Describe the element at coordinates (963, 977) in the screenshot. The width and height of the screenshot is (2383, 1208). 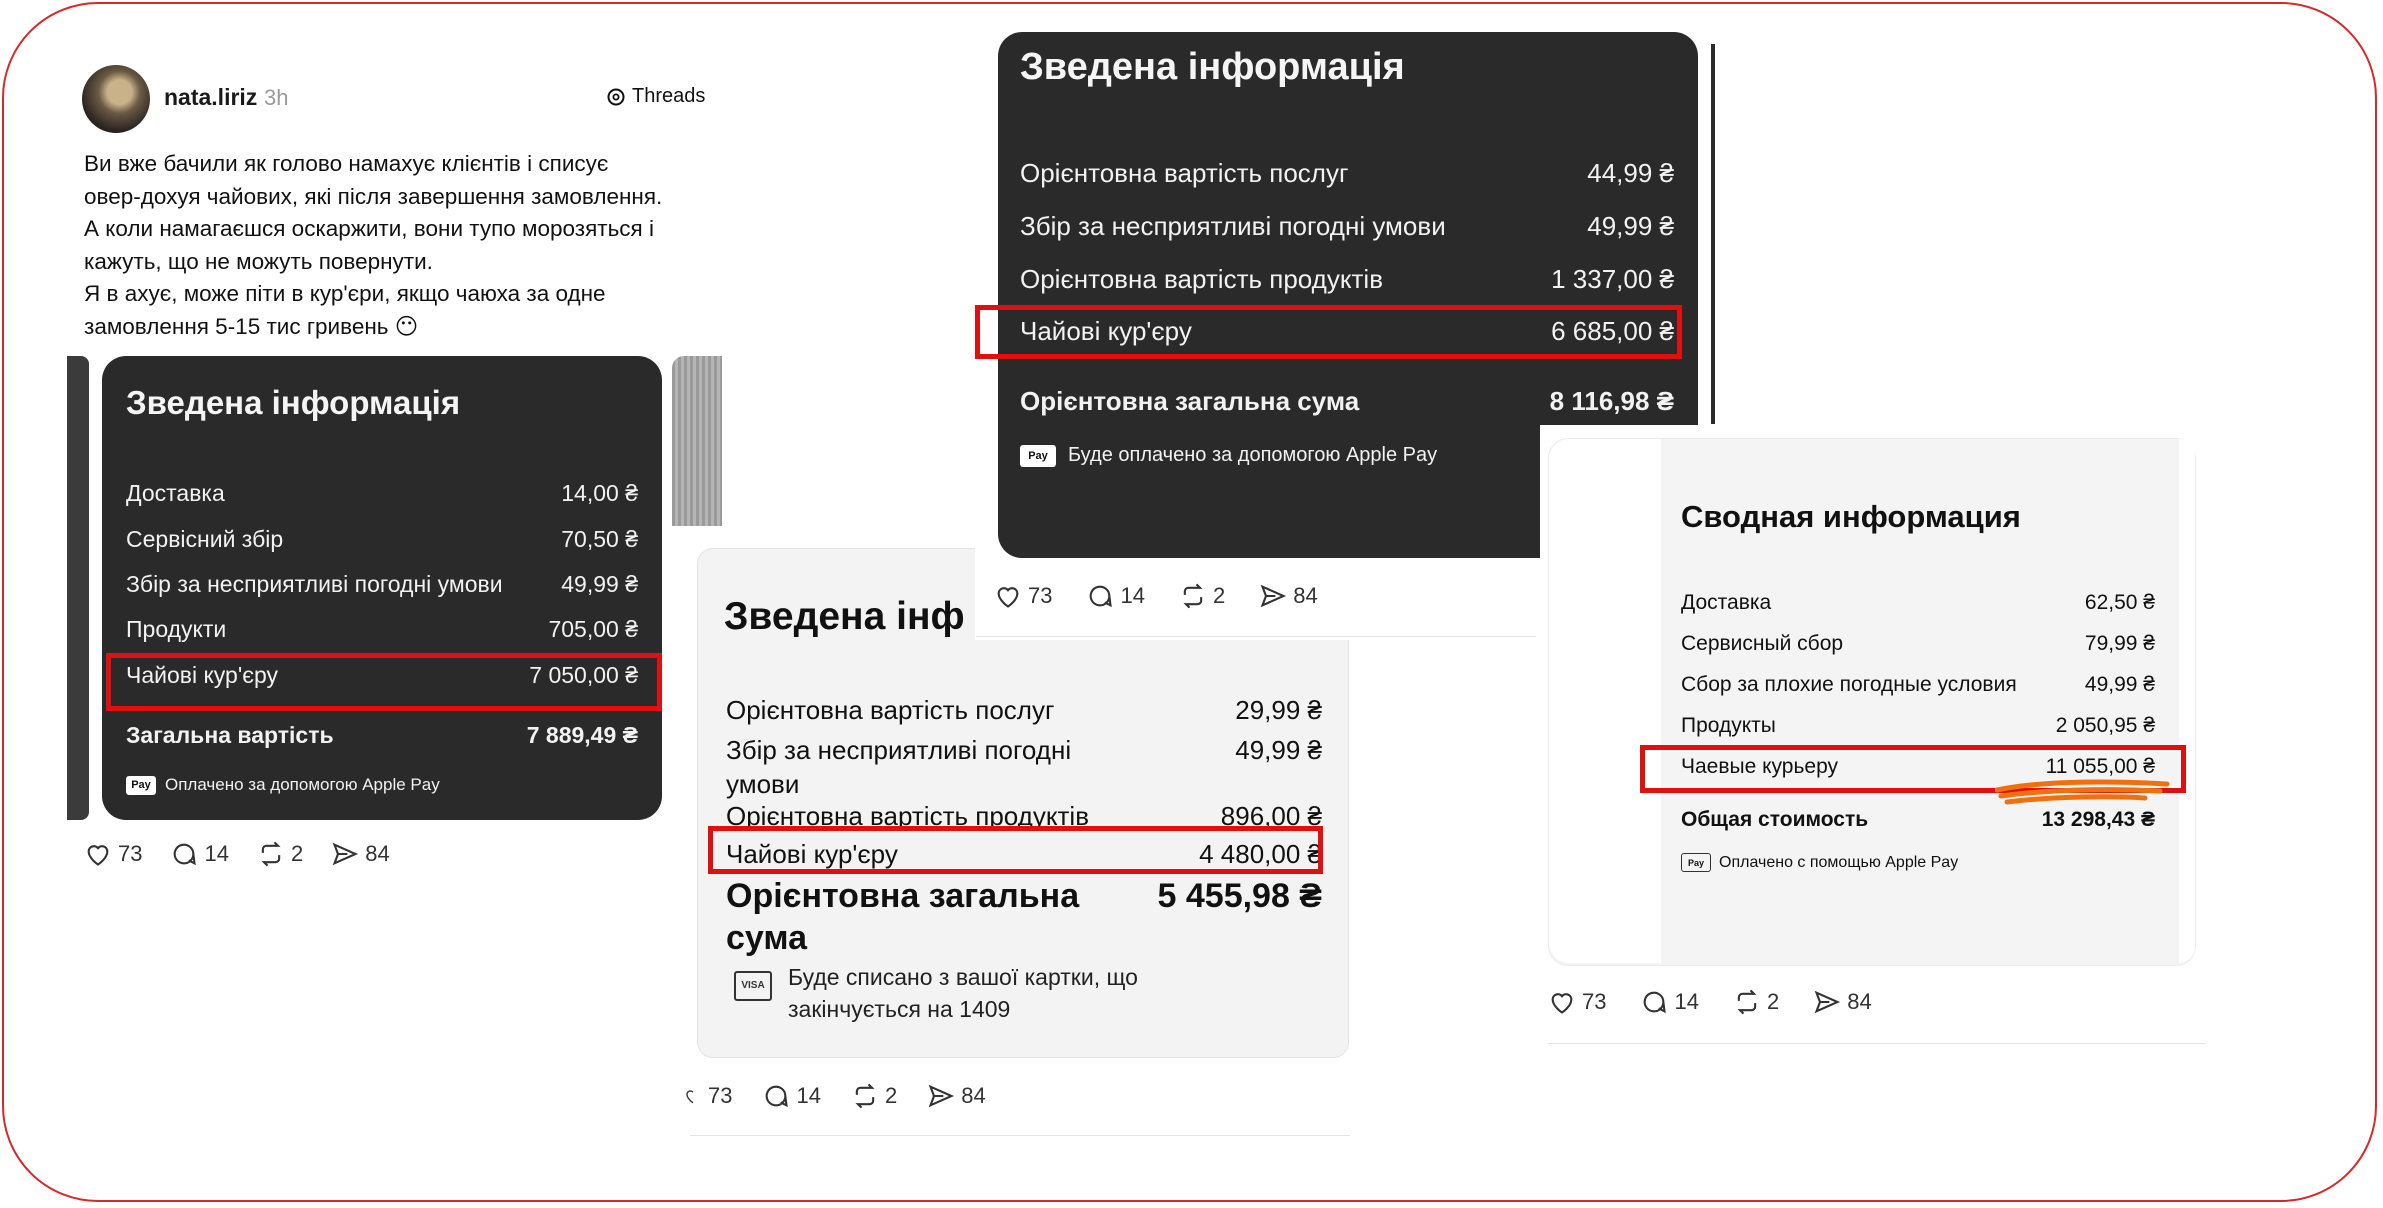
I see `payment-line: Буде списано з вашої картки, що` at that location.